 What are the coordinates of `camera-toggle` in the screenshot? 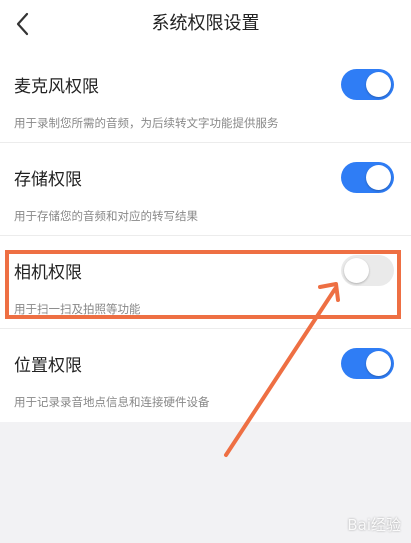 It's located at (367, 270).